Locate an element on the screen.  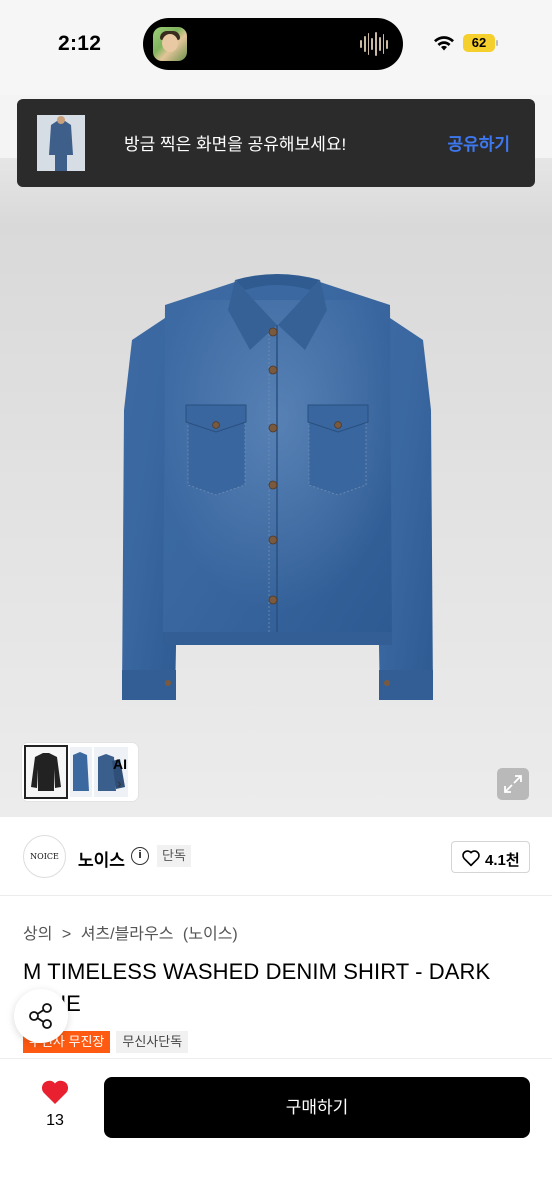
audio-waveform-icon is located at coordinates (374, 44).